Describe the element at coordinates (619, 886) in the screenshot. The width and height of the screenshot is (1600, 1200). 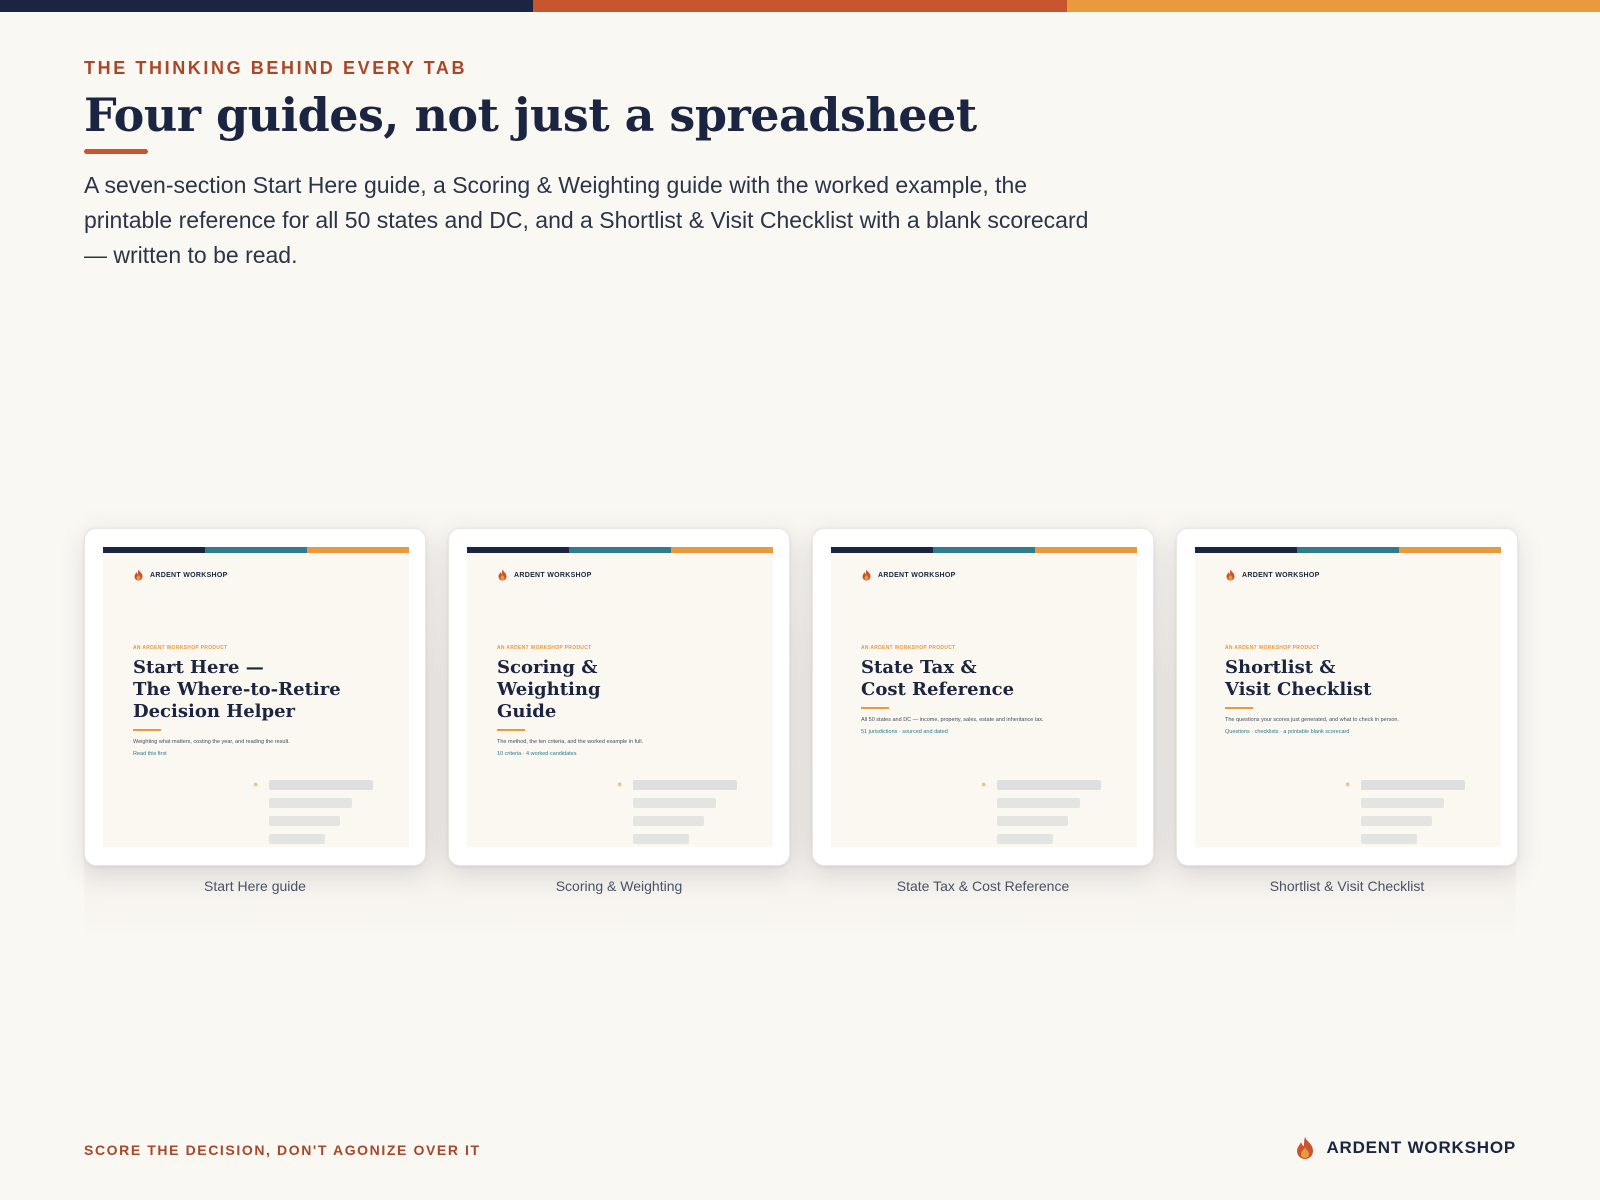
I see `card-caption: Scoring & Weighting` at that location.